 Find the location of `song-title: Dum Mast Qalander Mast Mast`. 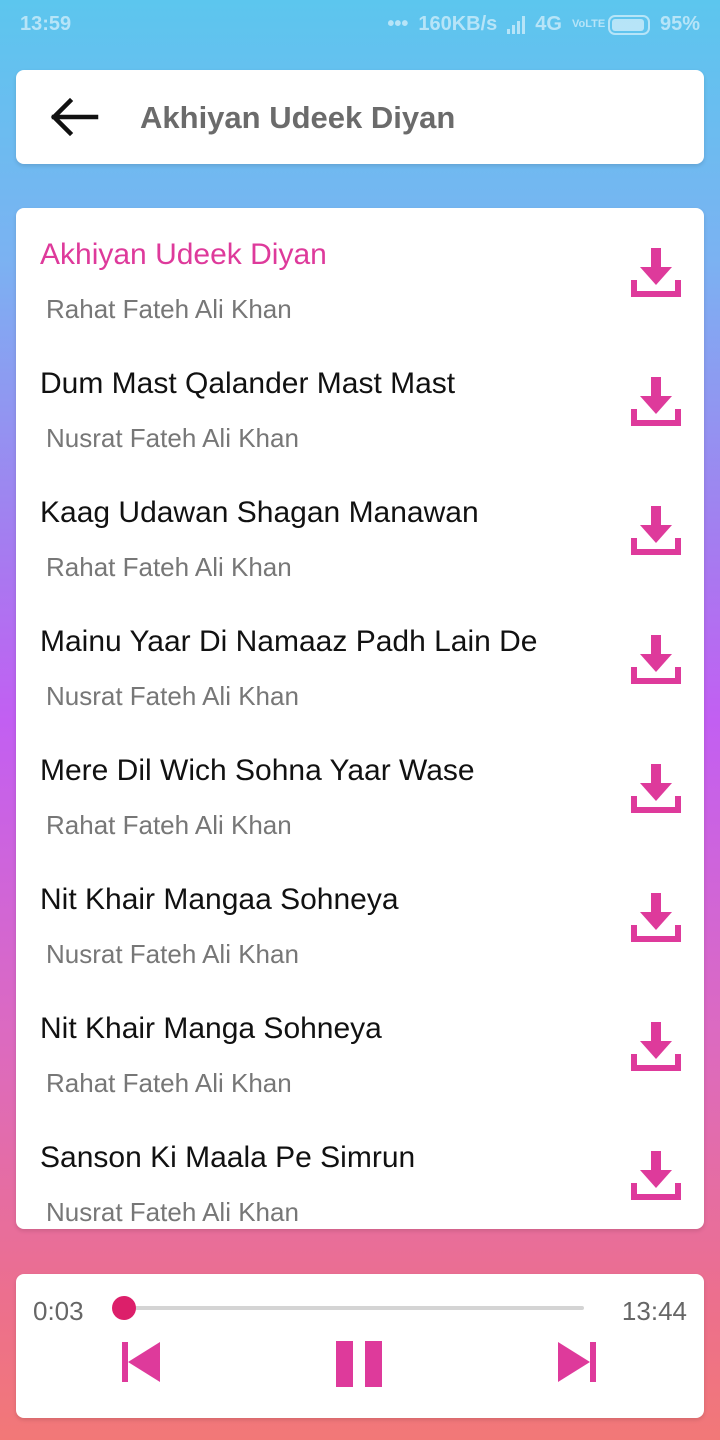

song-title: Dum Mast Qalander Mast Mast is located at coordinates (248, 383).